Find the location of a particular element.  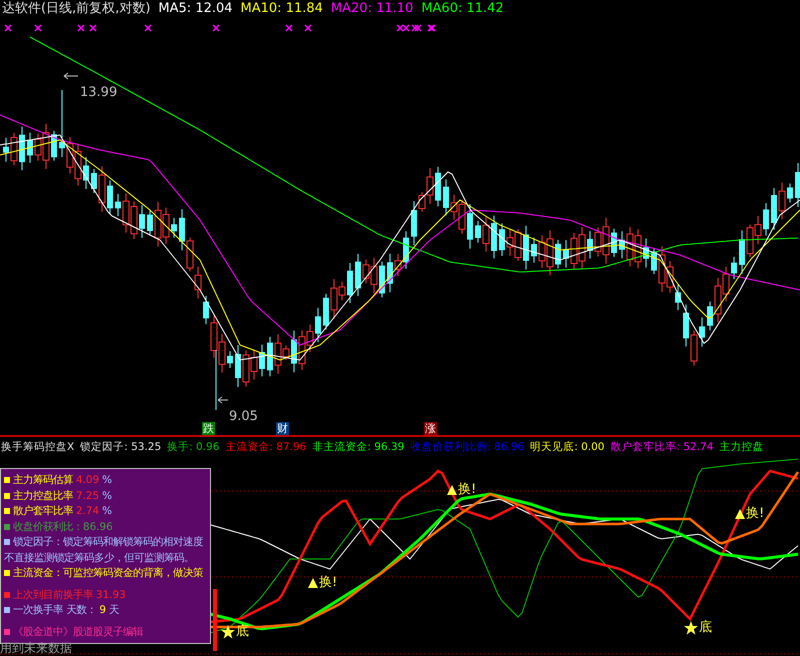

panel-unit: 天 is located at coordinates (113, 610).